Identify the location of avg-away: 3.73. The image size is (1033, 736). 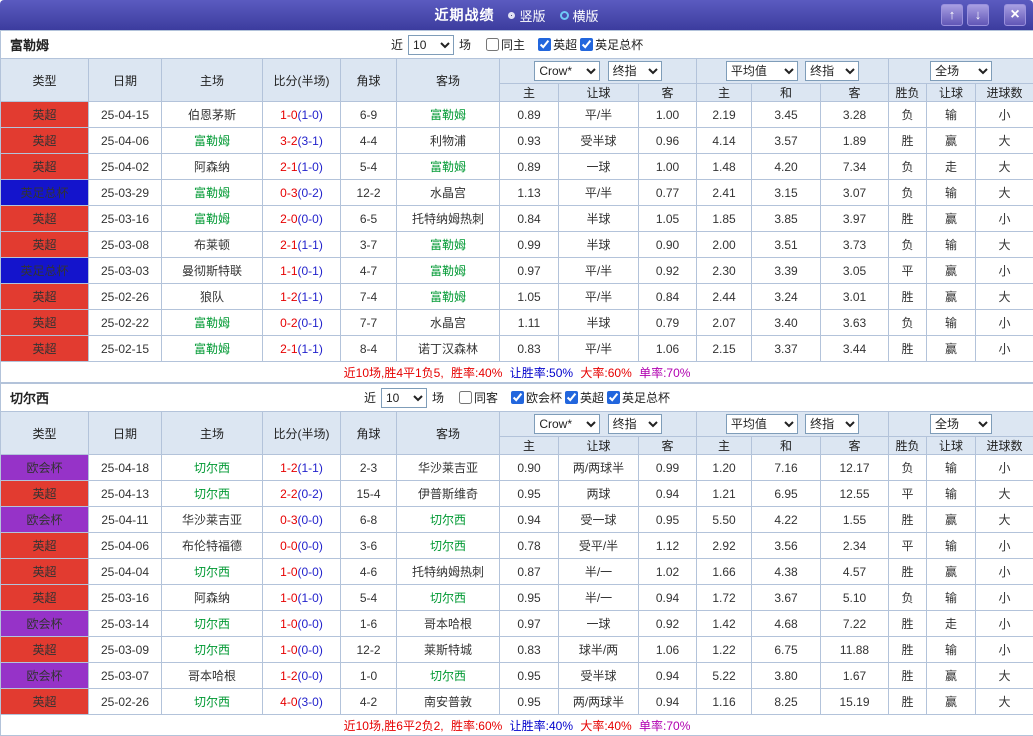
(855, 245).